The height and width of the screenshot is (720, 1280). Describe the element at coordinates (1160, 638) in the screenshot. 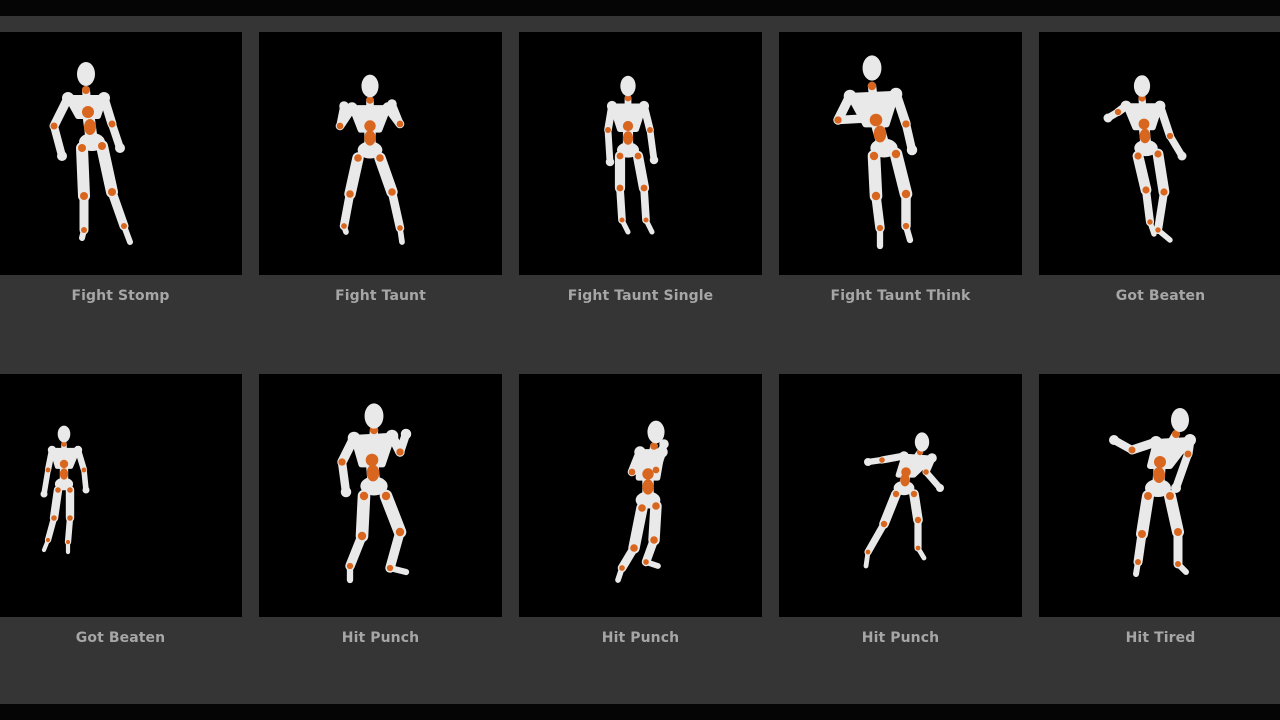

I see `animation-label: Hit Tired` at that location.